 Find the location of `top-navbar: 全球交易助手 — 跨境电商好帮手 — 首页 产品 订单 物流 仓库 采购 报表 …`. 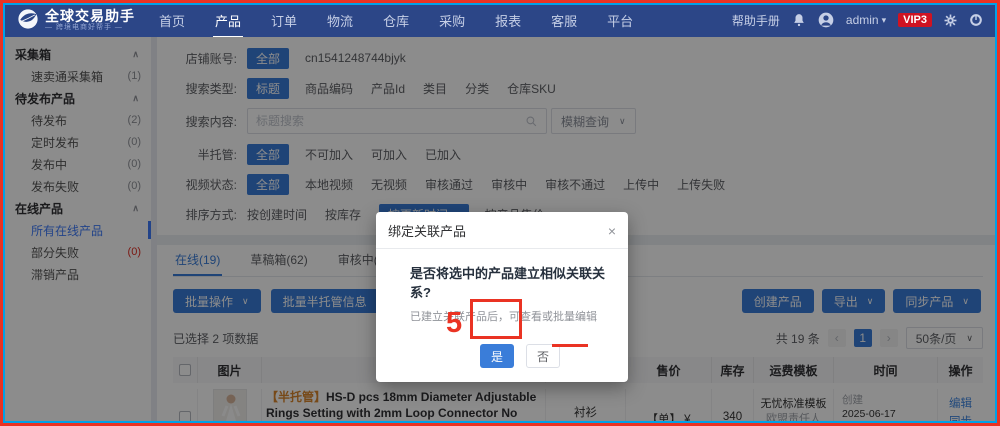

top-navbar: 全球交易助手 — 跨境电商好帮手 — 首页 产品 订单 物流 仓库 采购 报表 … is located at coordinates (500, 20).